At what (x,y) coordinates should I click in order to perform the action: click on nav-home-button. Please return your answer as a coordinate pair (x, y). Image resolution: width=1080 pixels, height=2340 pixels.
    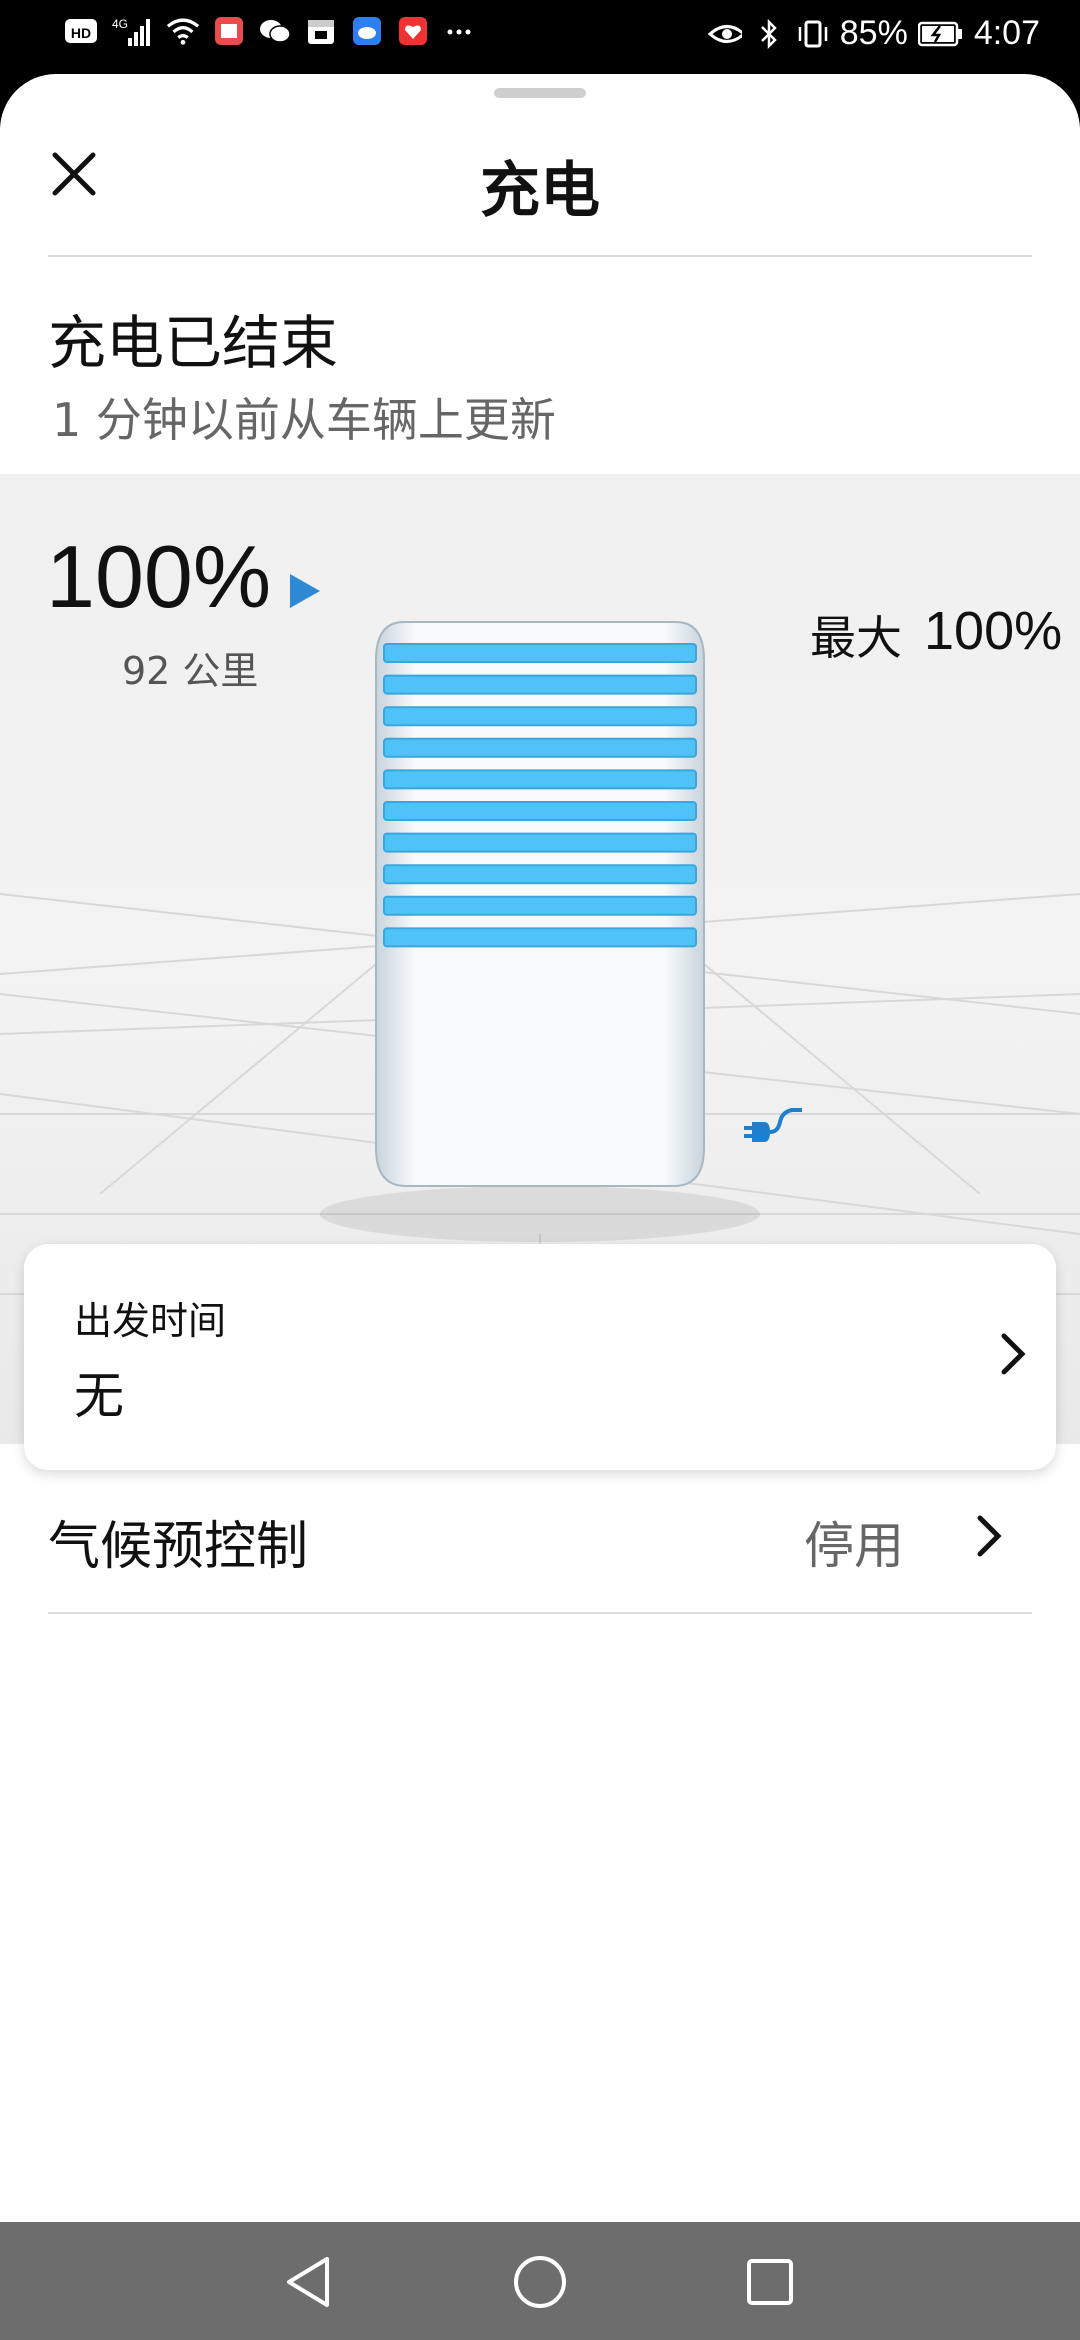
    Looking at the image, I should click on (540, 2282).